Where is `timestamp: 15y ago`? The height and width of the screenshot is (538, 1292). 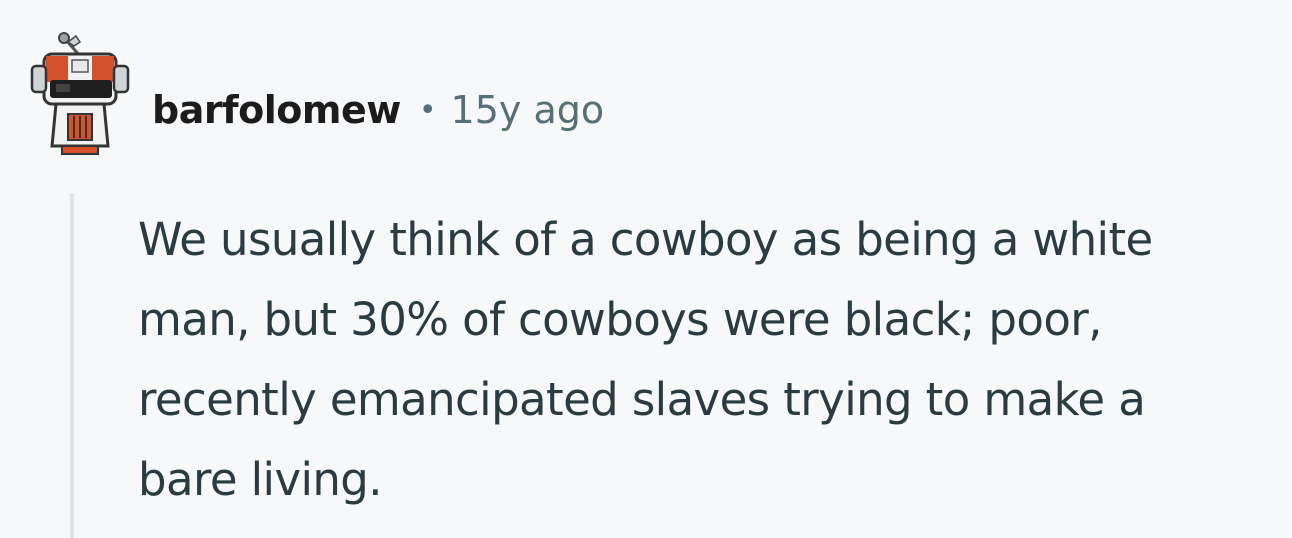
timestamp: 15y ago is located at coordinates (528, 110).